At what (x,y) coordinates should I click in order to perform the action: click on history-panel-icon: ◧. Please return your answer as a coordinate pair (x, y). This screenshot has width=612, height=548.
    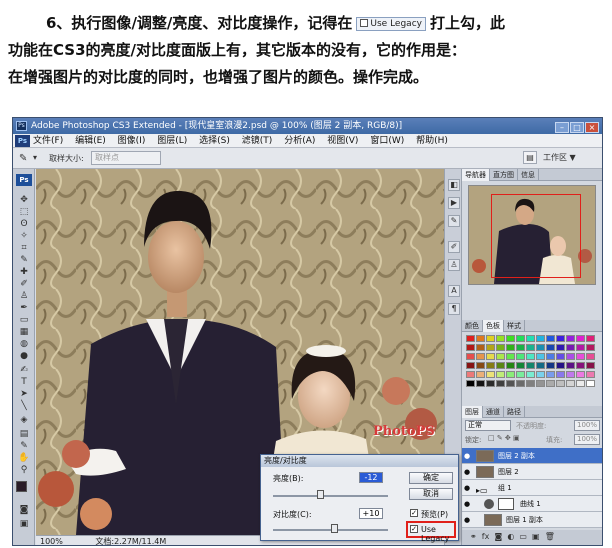
    Looking at the image, I should click on (454, 185).